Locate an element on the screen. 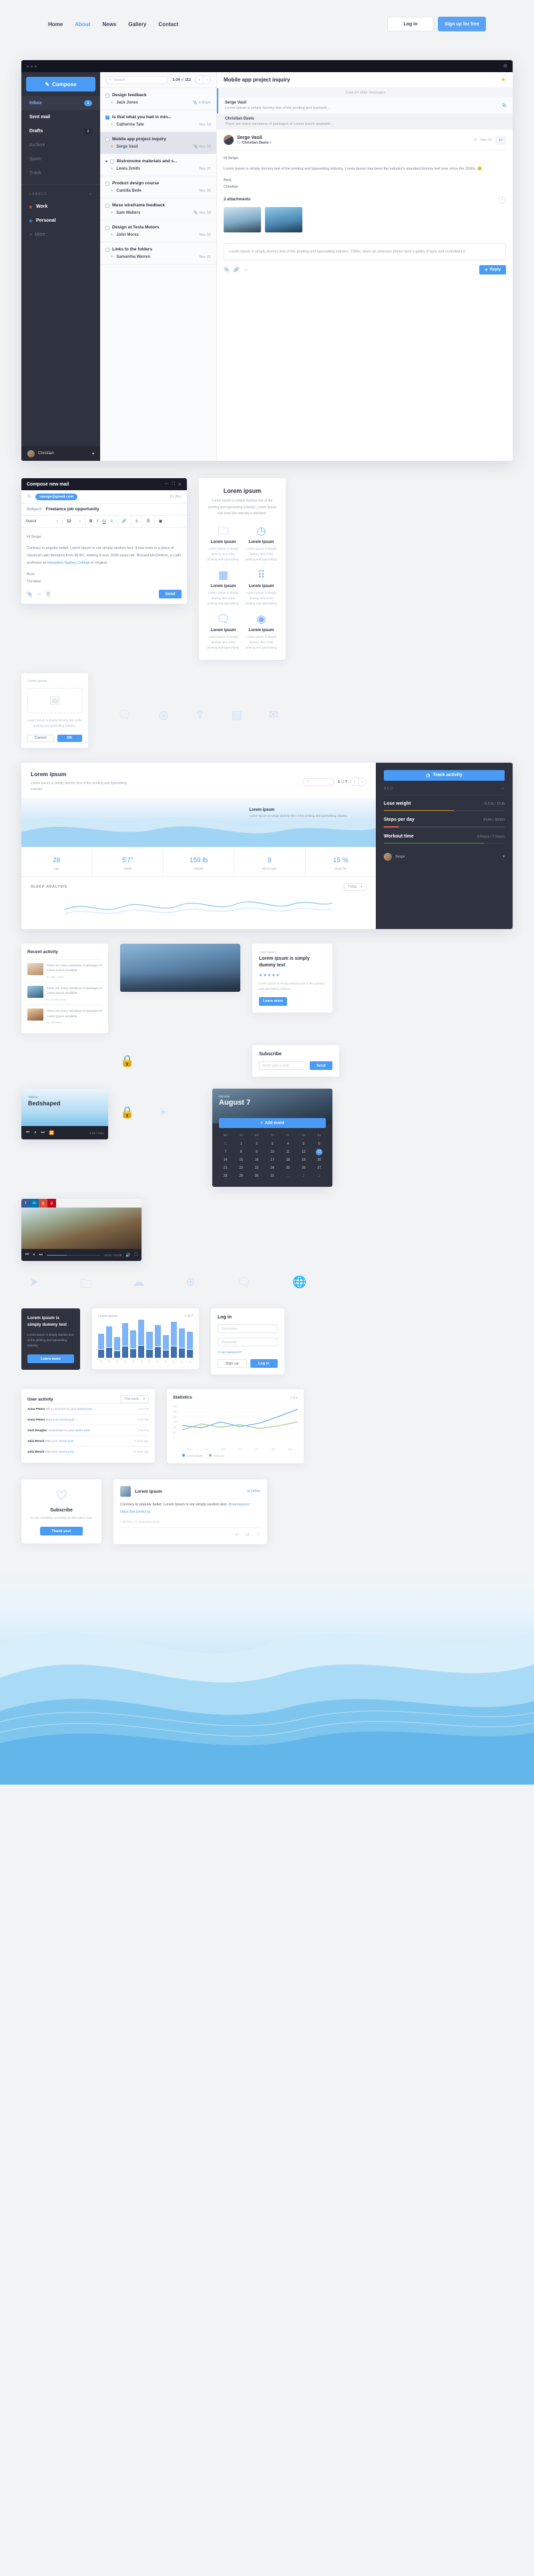 The width and height of the screenshot is (534, 2576). next-icon: ⏭ is located at coordinates (42, 1133).